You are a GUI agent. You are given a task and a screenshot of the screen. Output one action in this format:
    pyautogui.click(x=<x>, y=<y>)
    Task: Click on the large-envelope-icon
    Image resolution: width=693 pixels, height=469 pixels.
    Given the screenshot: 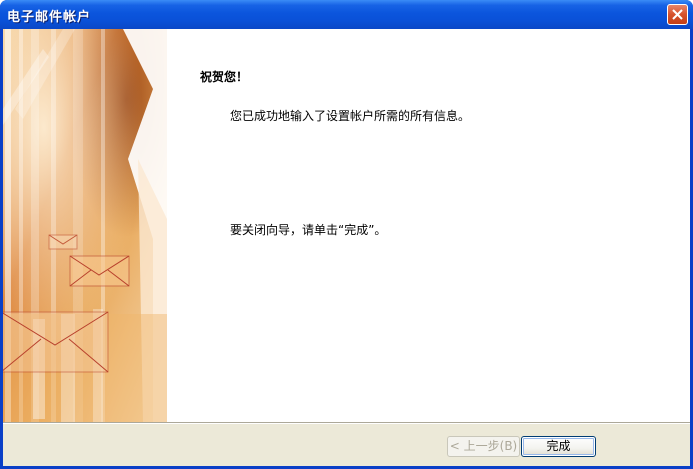 What is the action you would take?
    pyautogui.click(x=56, y=342)
    